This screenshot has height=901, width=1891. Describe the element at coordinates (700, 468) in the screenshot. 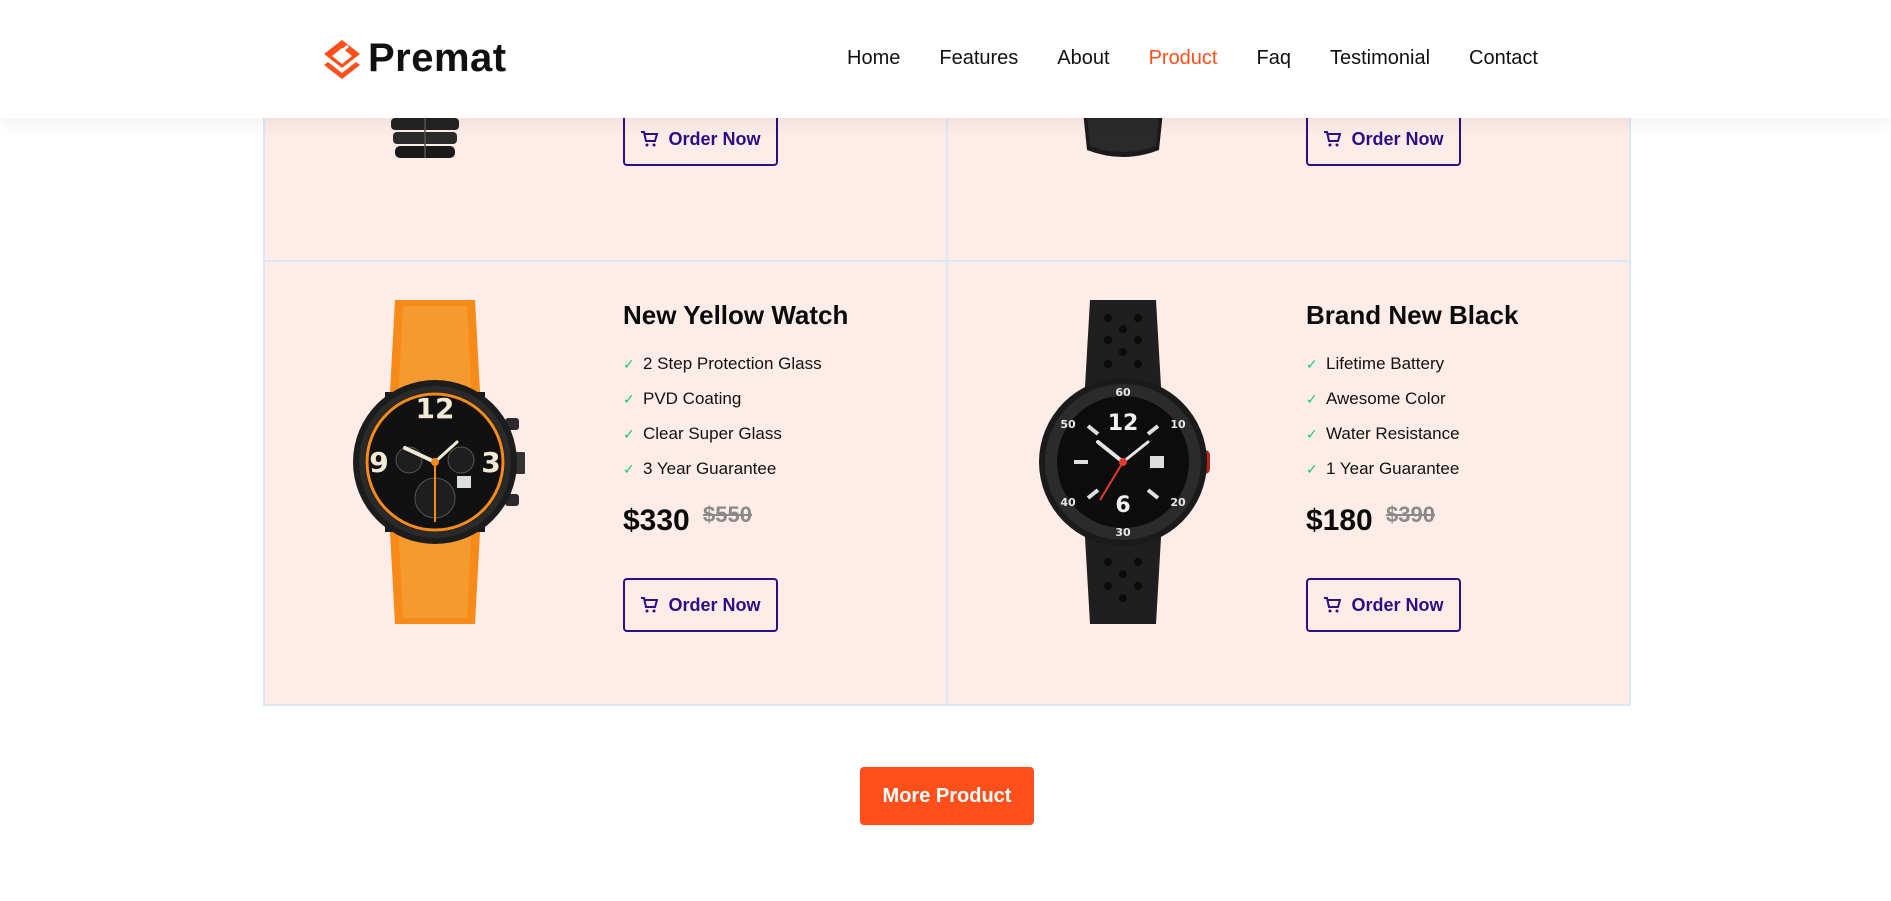

I see `feature-item: ✓ 3 Year Guarantee` at that location.